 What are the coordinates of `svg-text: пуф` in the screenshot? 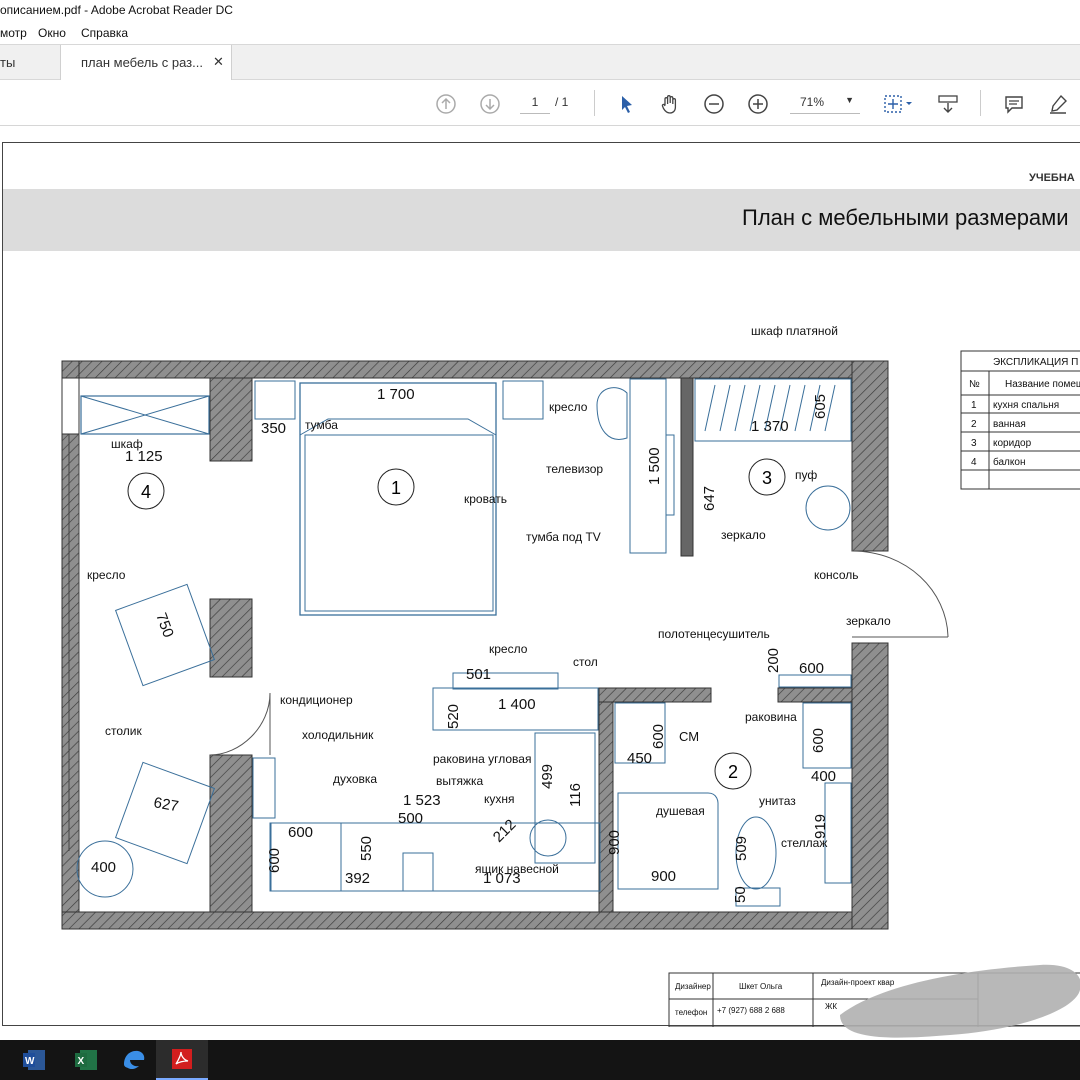 It's located at (806, 475).